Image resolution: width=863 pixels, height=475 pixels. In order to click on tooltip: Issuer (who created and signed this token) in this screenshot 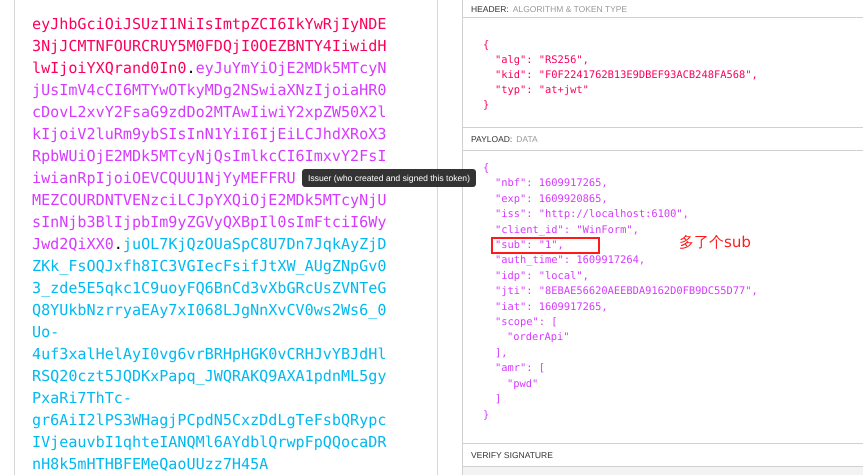, I will do `click(389, 178)`.